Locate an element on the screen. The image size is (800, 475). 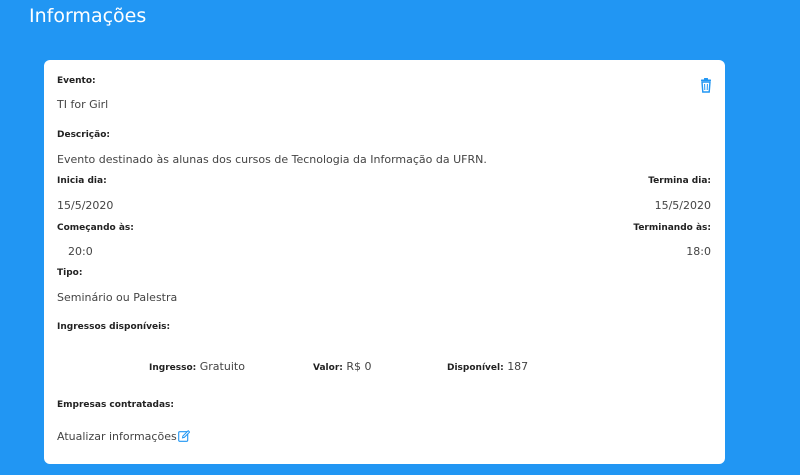
end-date-value: 15/5/2020 is located at coordinates (682, 205).